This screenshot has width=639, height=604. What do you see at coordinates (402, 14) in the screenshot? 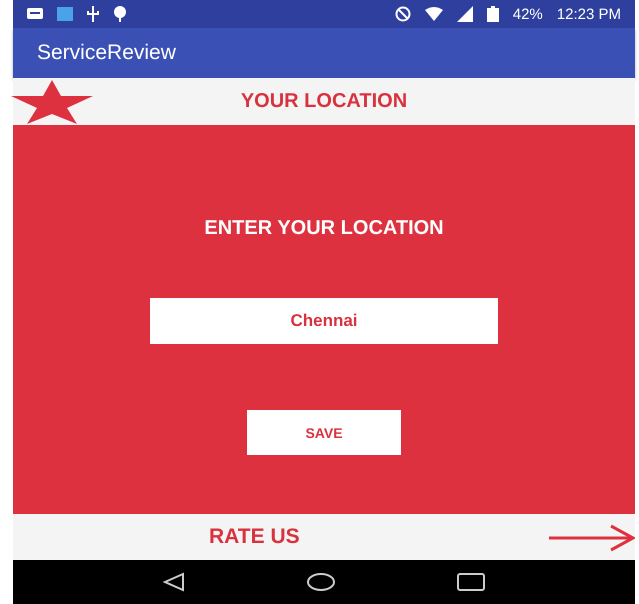
I see `do-not-disturb-icon` at bounding box center [402, 14].